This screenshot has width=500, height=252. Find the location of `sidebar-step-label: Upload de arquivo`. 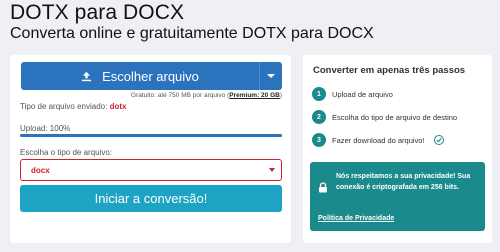

sidebar-step-label: Upload de arquivo is located at coordinates (362, 94).